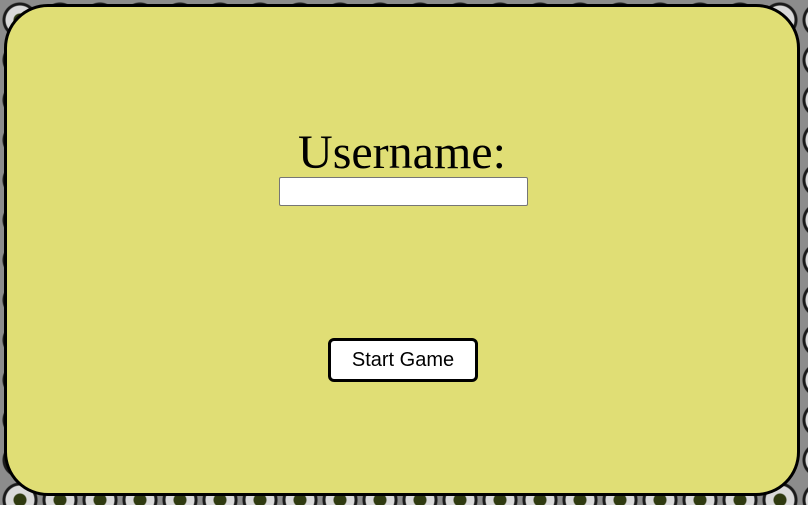 Image resolution: width=808 pixels, height=505 pixels. What do you see at coordinates (403, 191) in the screenshot?
I see `username-input` at bounding box center [403, 191].